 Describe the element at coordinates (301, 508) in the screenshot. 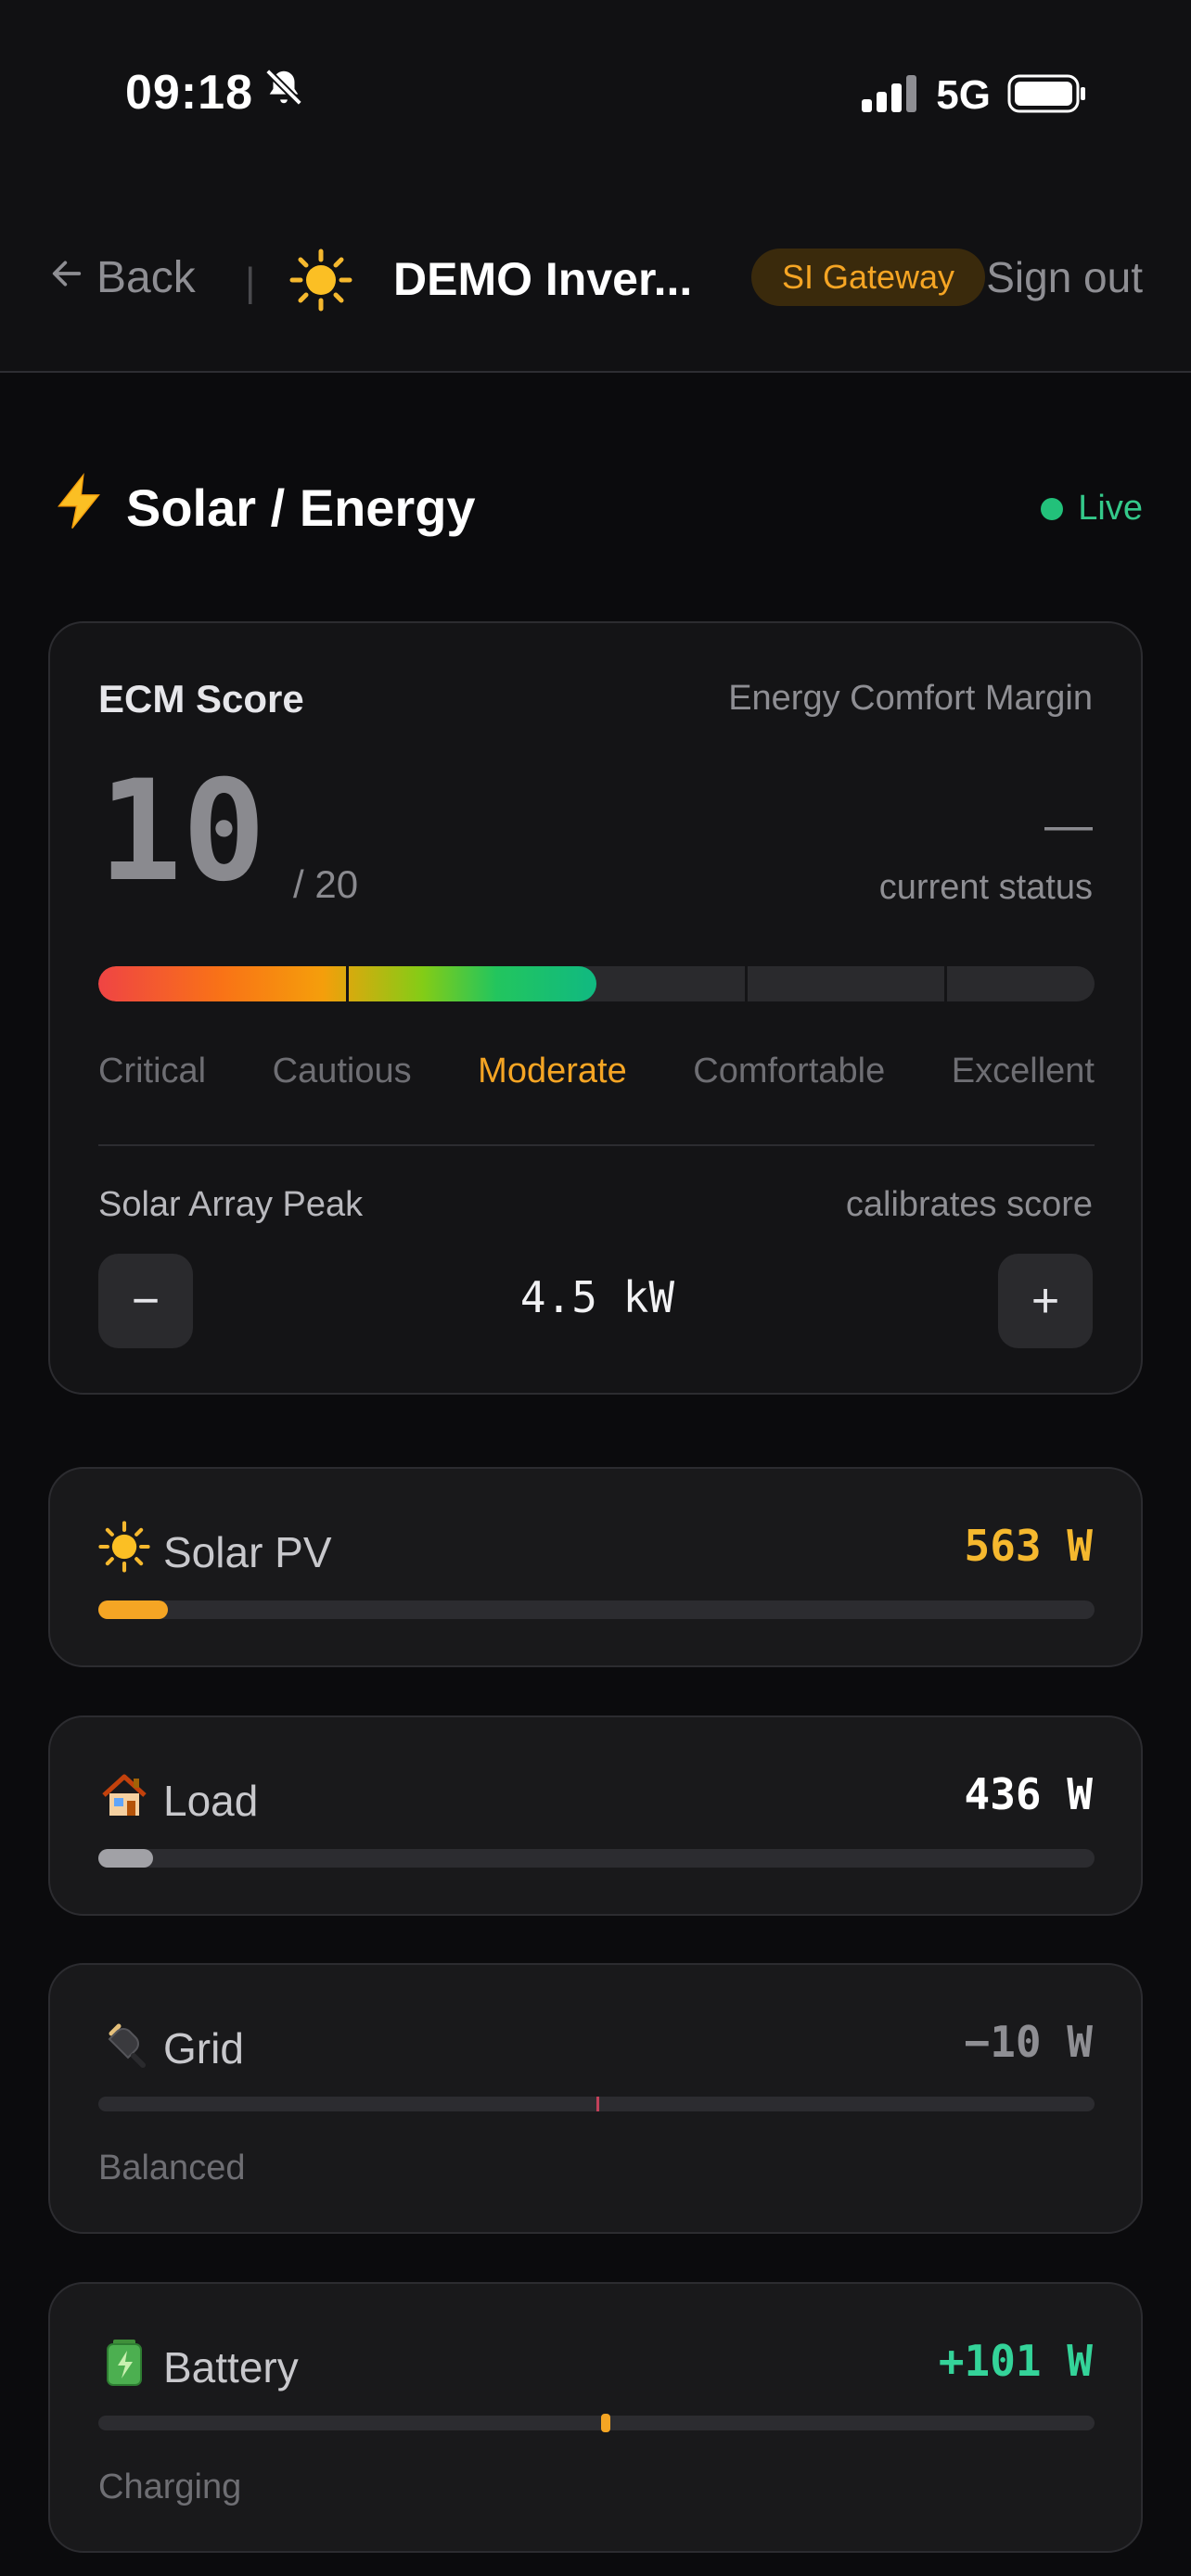

I see `section-title-text: Solar / Energy` at that location.